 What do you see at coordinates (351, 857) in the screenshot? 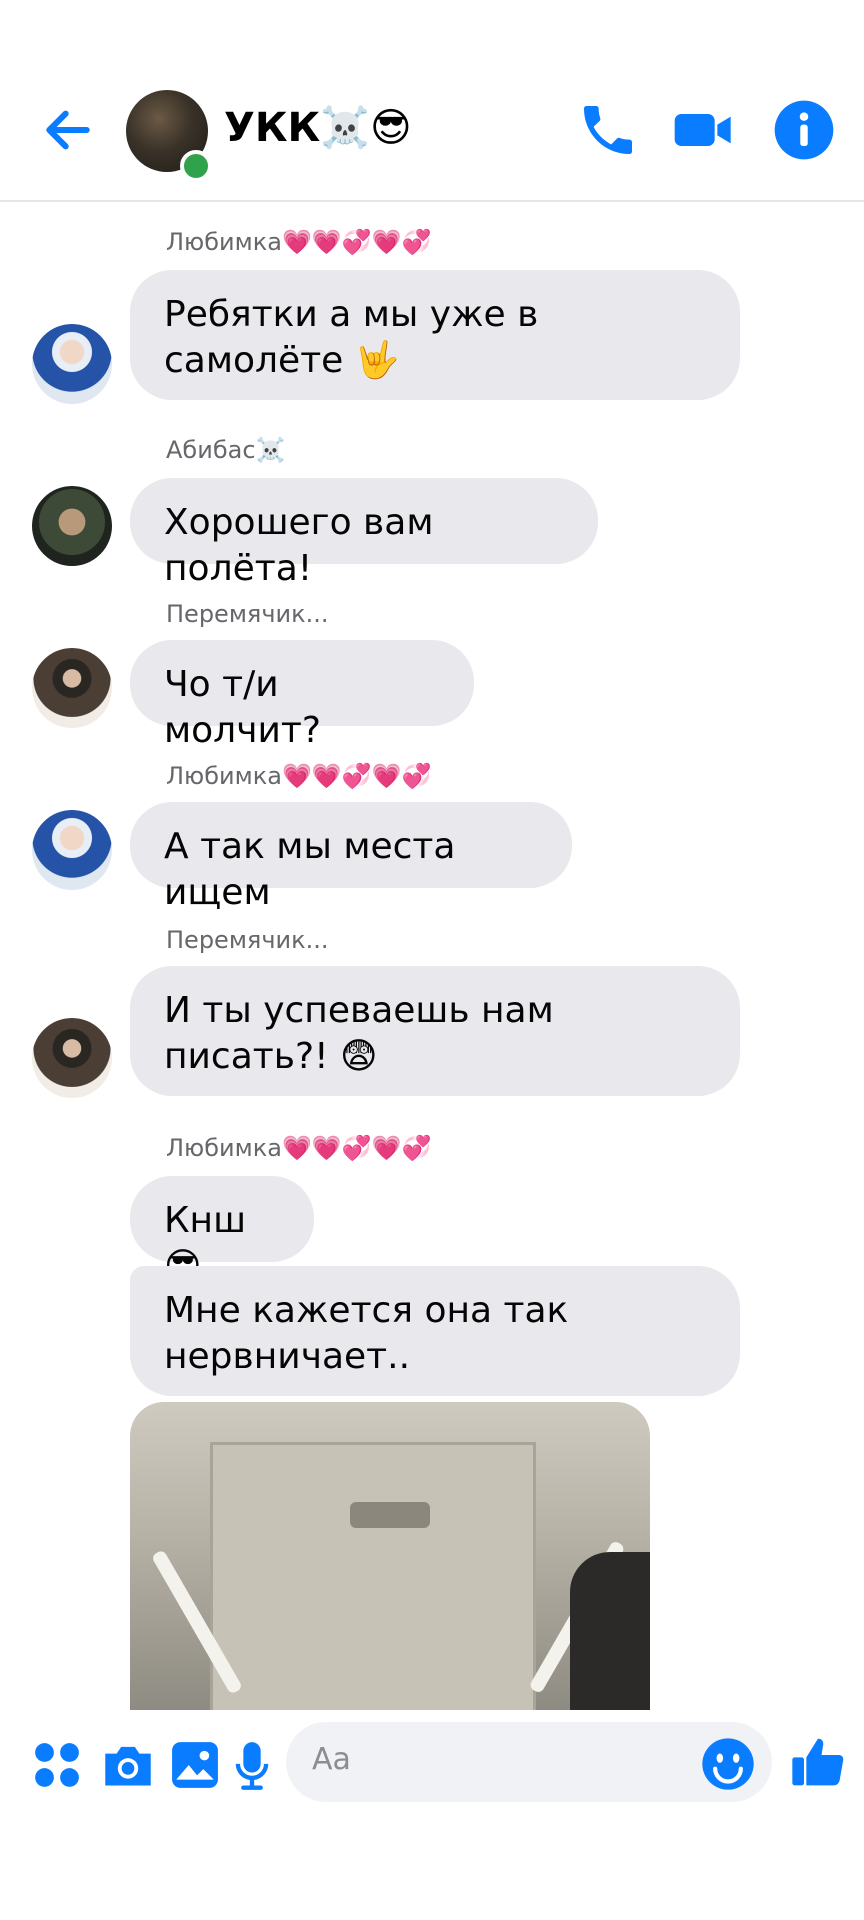
I see `message-bubble: А так мы места ищем` at bounding box center [351, 857].